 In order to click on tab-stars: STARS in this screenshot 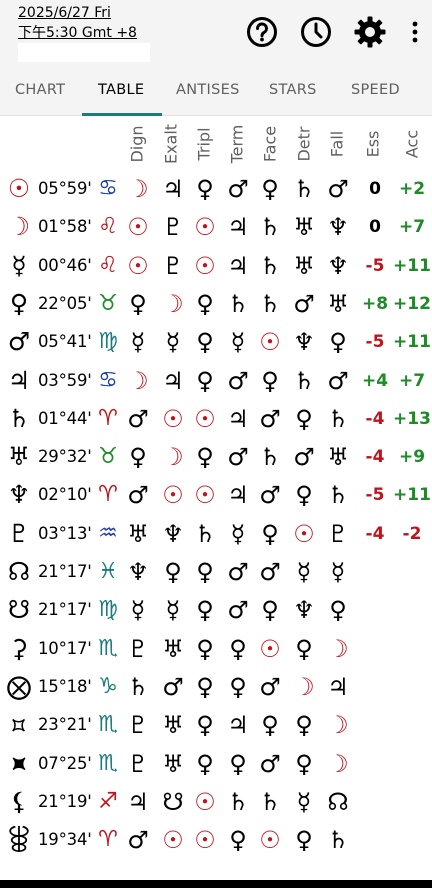, I will do `click(293, 89)`.